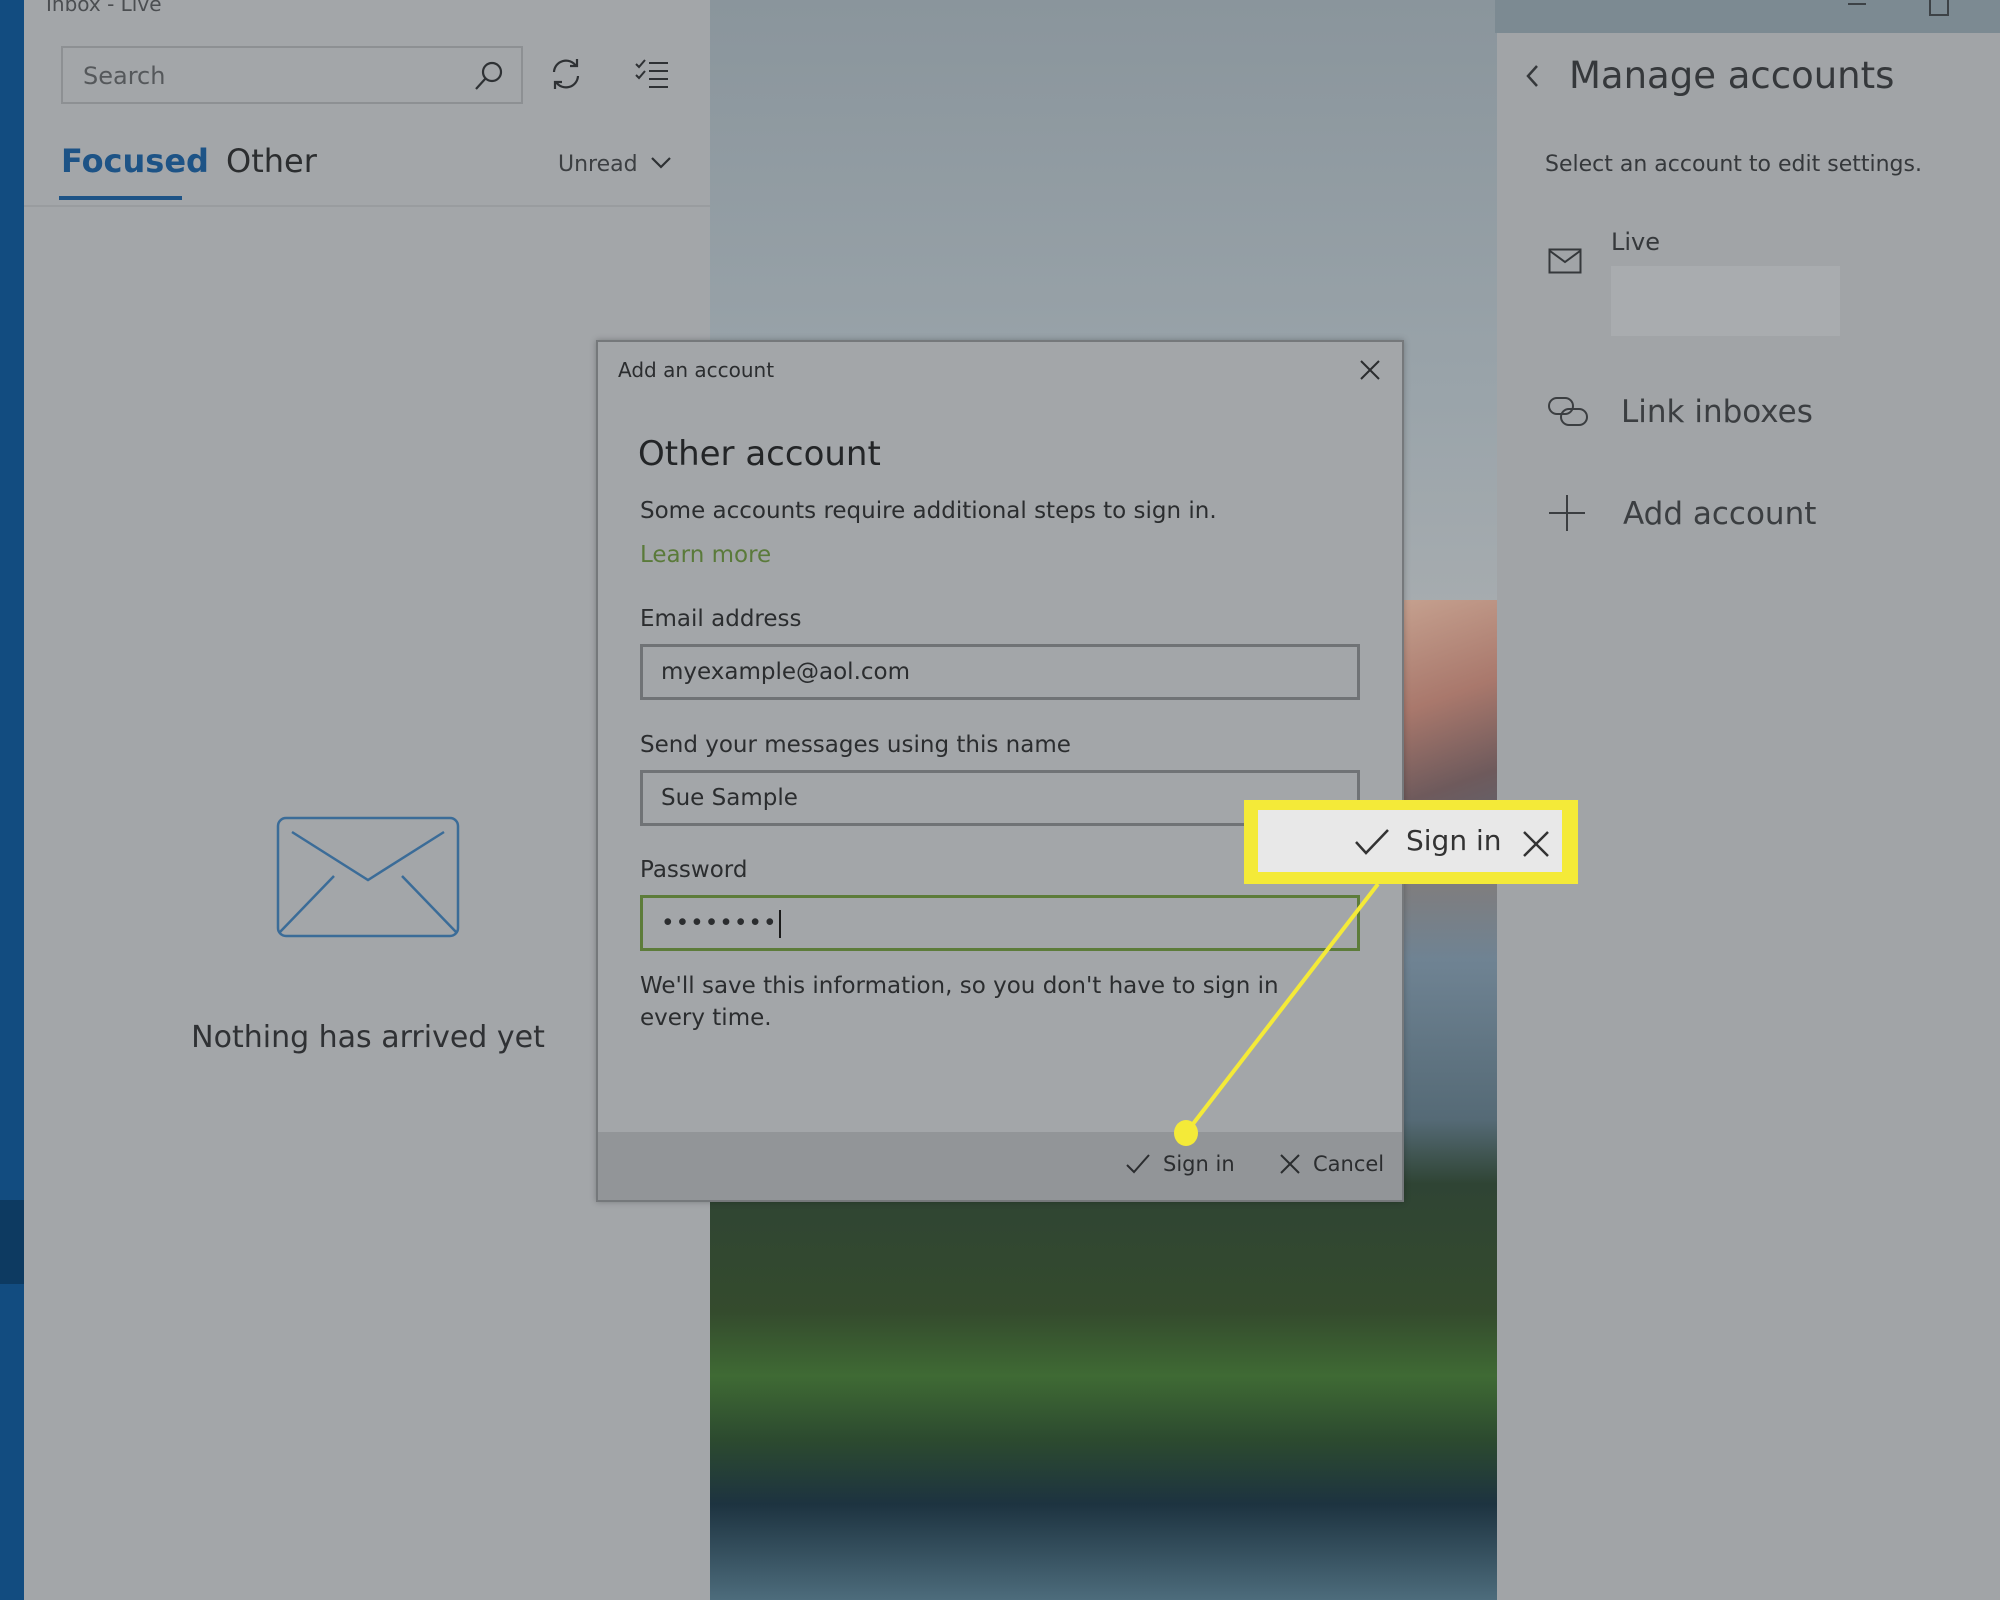 The height and width of the screenshot is (1600, 2000). I want to click on window-titlebar, so click(1747, 16).